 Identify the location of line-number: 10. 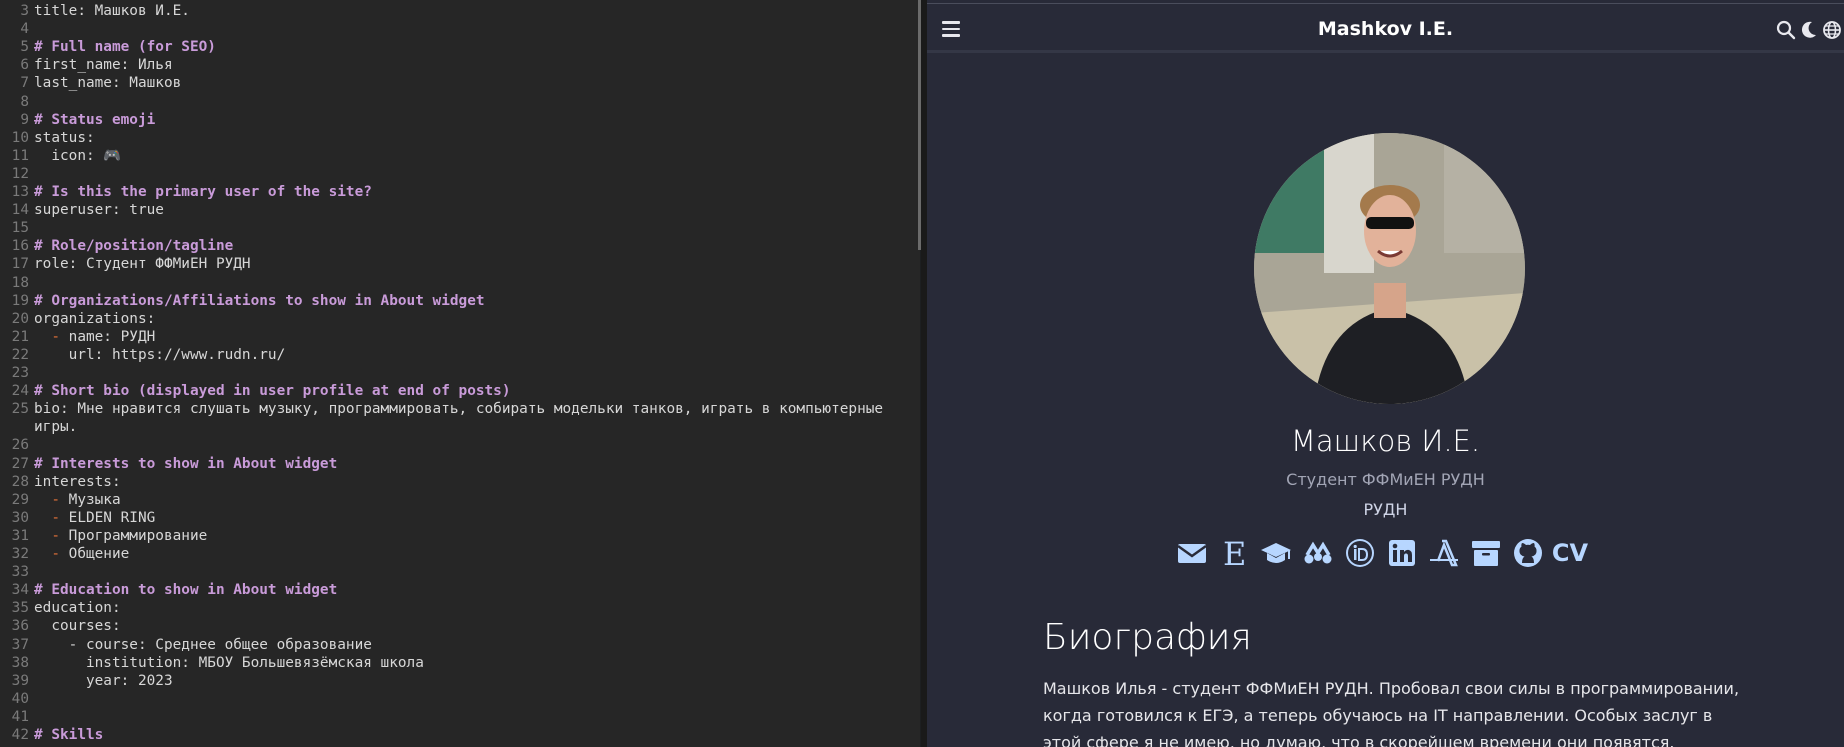
(20, 137).